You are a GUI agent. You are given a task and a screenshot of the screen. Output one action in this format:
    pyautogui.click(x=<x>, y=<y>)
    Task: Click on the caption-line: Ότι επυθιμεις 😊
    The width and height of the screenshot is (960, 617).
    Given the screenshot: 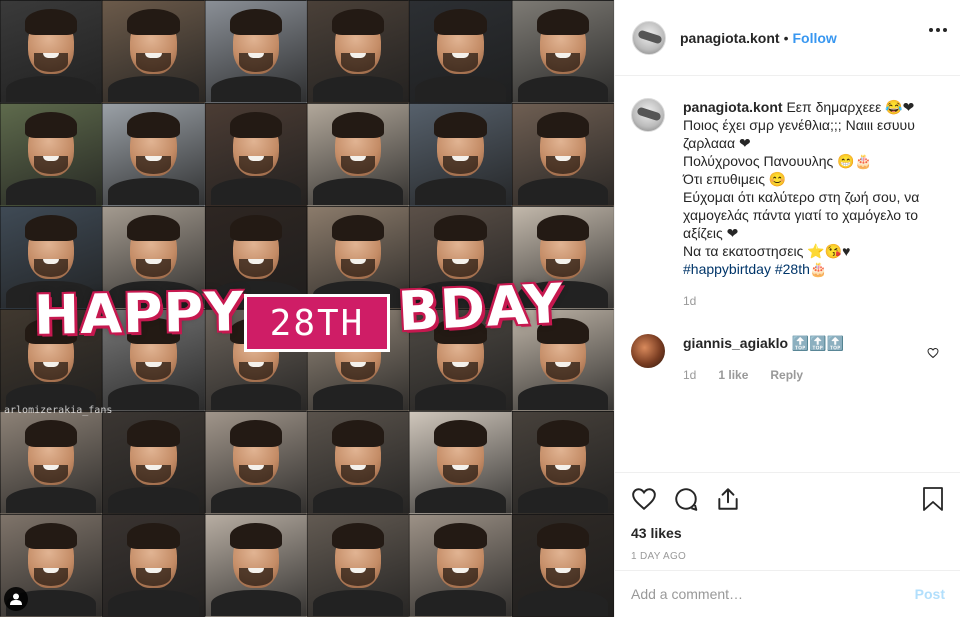 What is the action you would take?
    pyautogui.click(x=735, y=179)
    